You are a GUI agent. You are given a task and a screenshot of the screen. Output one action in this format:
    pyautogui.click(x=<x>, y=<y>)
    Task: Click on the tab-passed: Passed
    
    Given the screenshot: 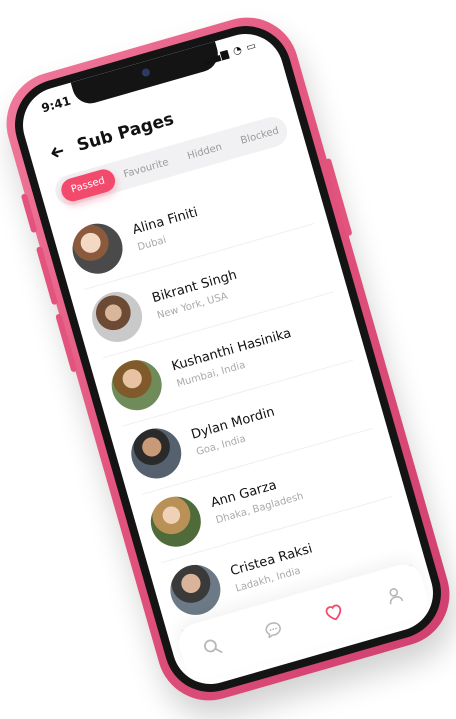 What is the action you would take?
    pyautogui.click(x=88, y=185)
    